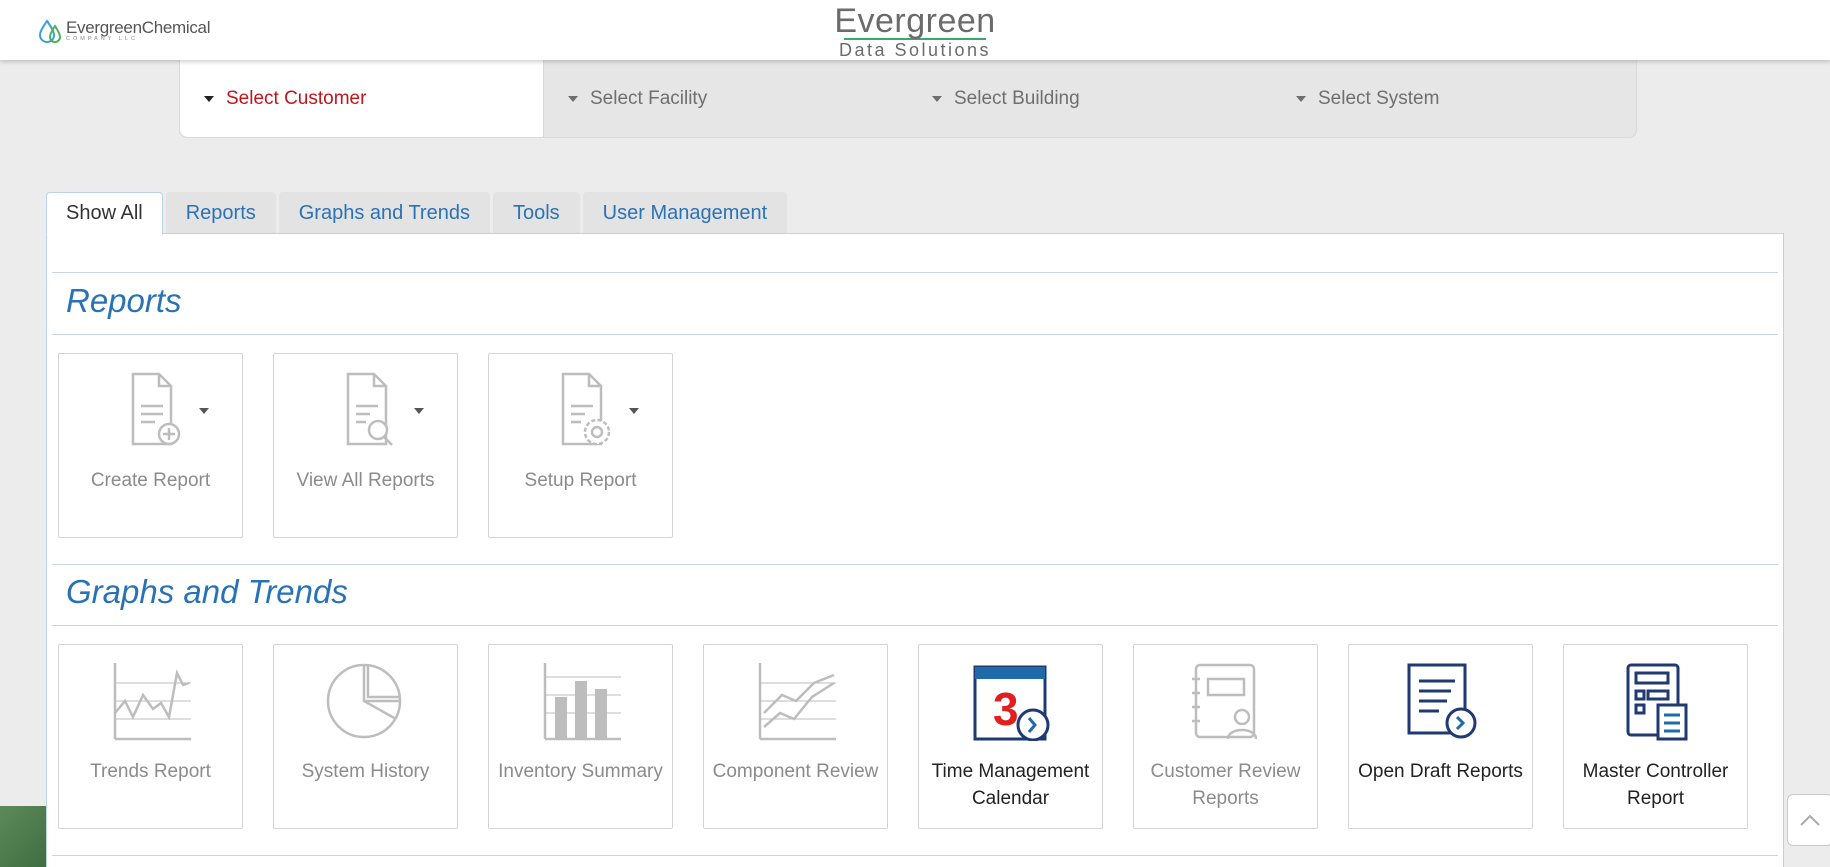 This screenshot has width=1830, height=867. I want to click on select-facility-dropdown: Select Facility, so click(726, 98).